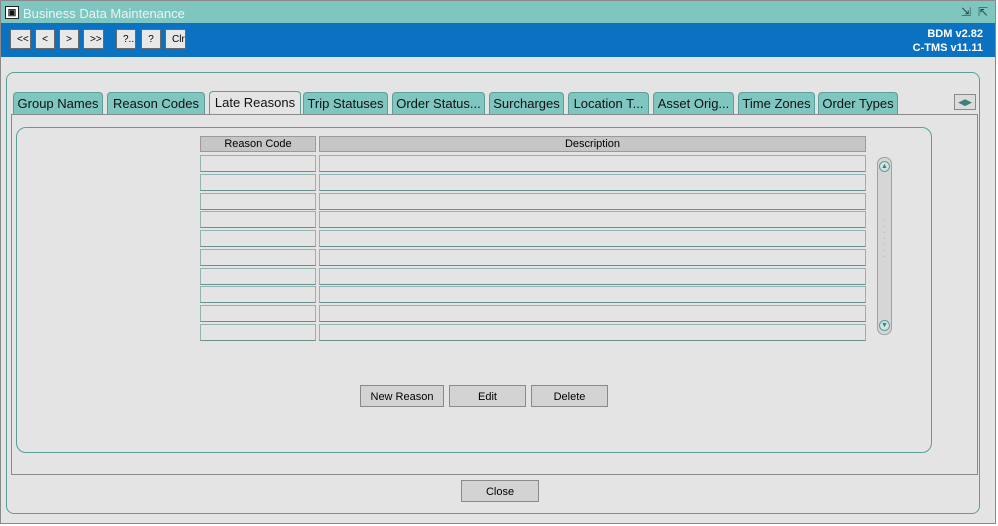 Image resolution: width=998 pixels, height=526 pixels. What do you see at coordinates (955, 34) in the screenshot?
I see `bdm-version: BDM v2.82` at bounding box center [955, 34].